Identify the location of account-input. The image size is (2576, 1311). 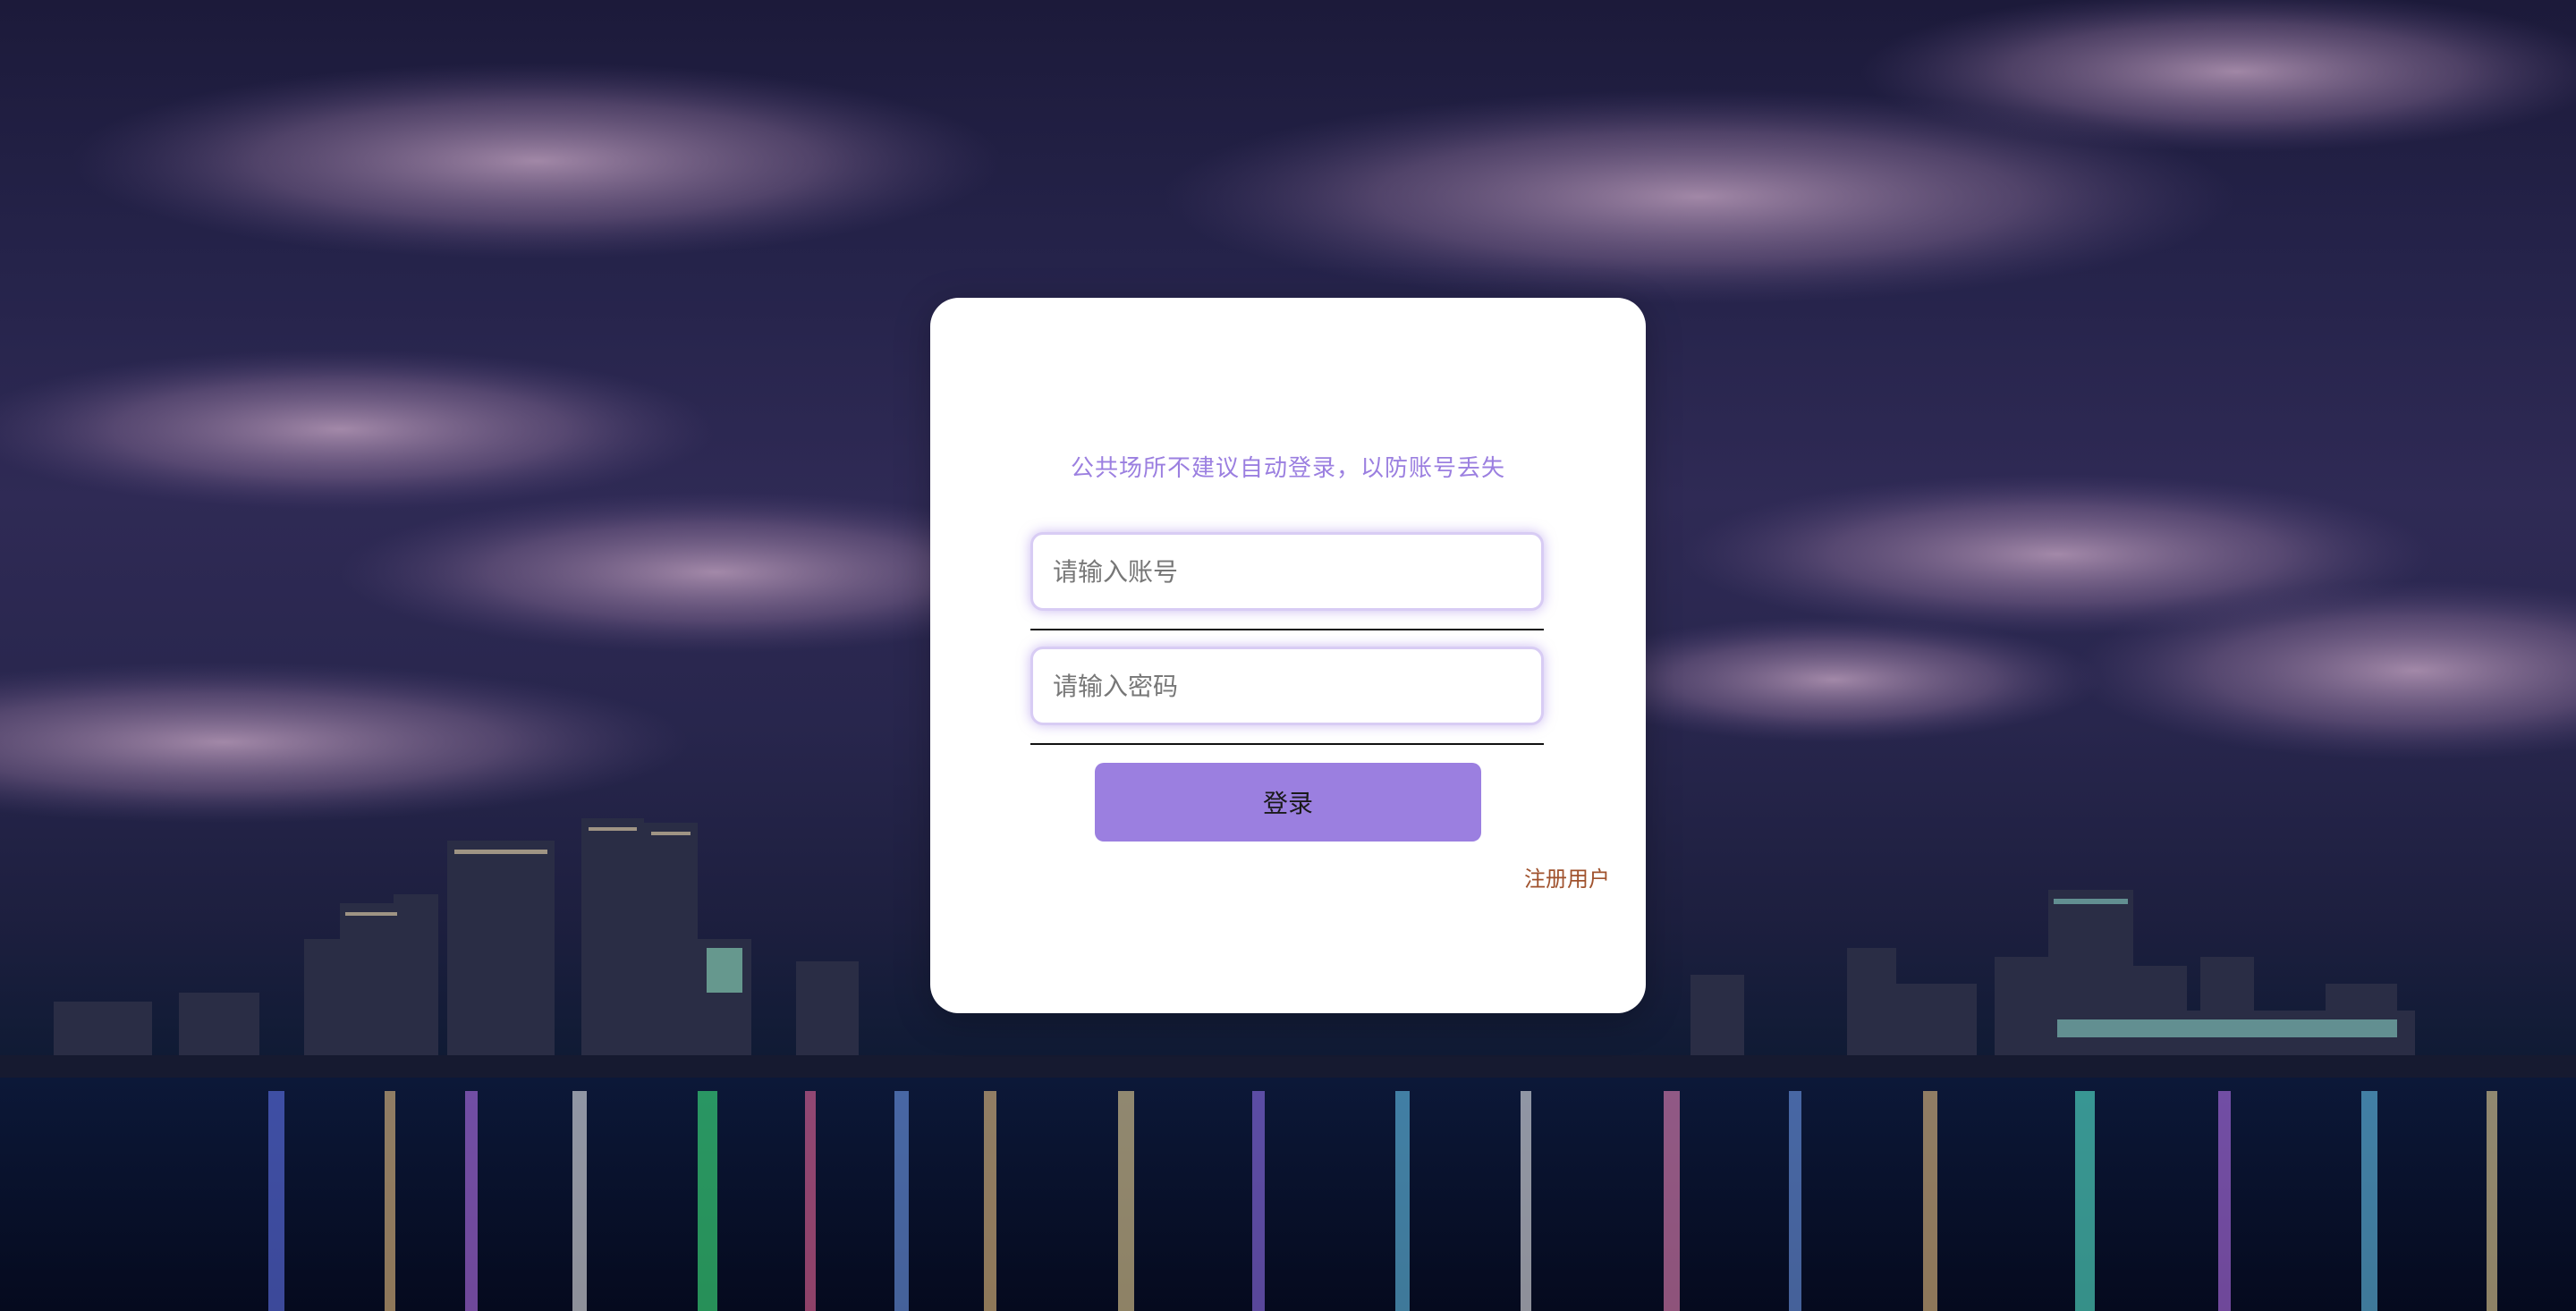
(1287, 571).